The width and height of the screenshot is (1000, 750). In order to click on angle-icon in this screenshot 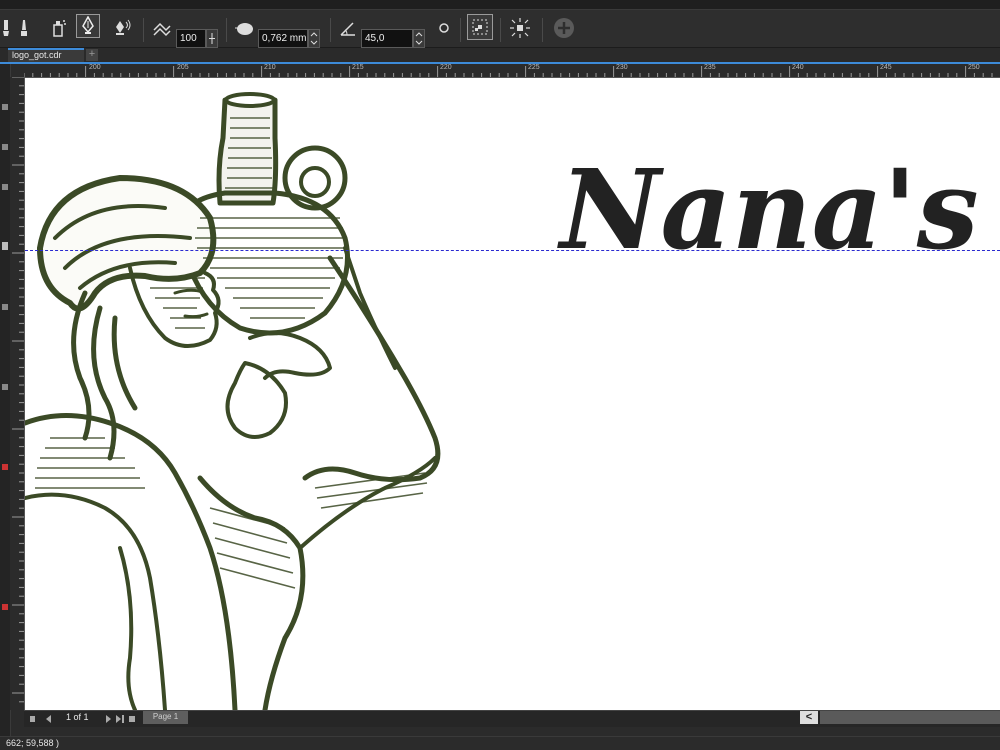, I will do `click(348, 28)`.